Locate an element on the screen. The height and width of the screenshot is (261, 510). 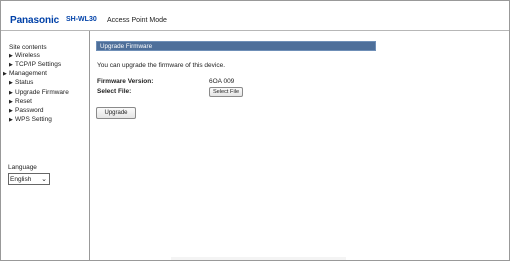
page-title-bar: Upgrade Firmware is located at coordinates (236, 46).